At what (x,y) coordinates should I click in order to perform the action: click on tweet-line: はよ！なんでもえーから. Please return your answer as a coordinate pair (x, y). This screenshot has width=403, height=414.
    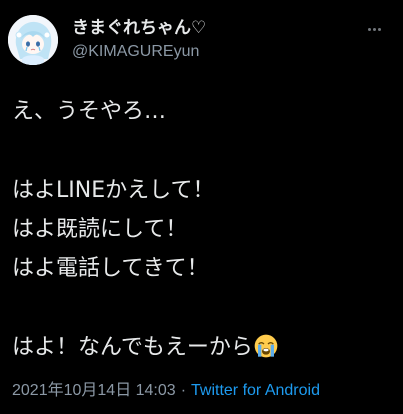
    Looking at the image, I should click on (132, 347).